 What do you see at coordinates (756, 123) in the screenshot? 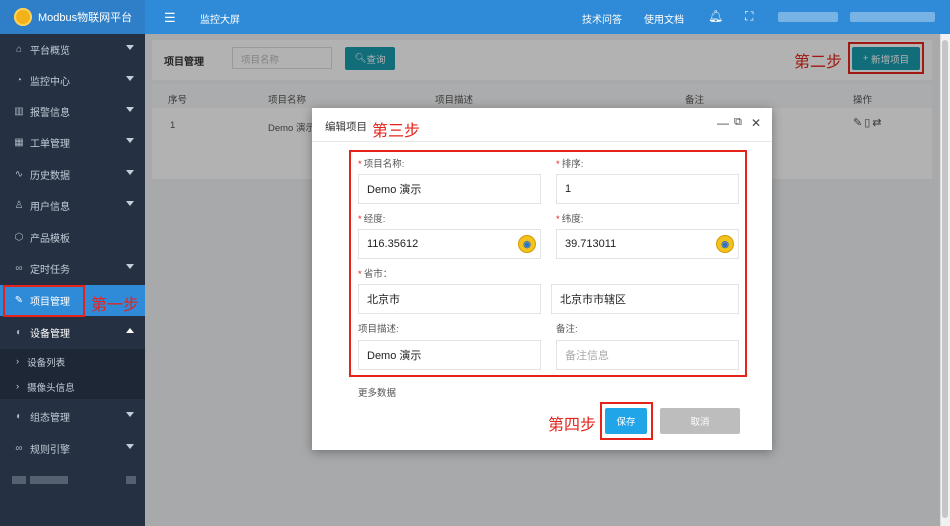
I see `close-icon: ✕` at bounding box center [756, 123].